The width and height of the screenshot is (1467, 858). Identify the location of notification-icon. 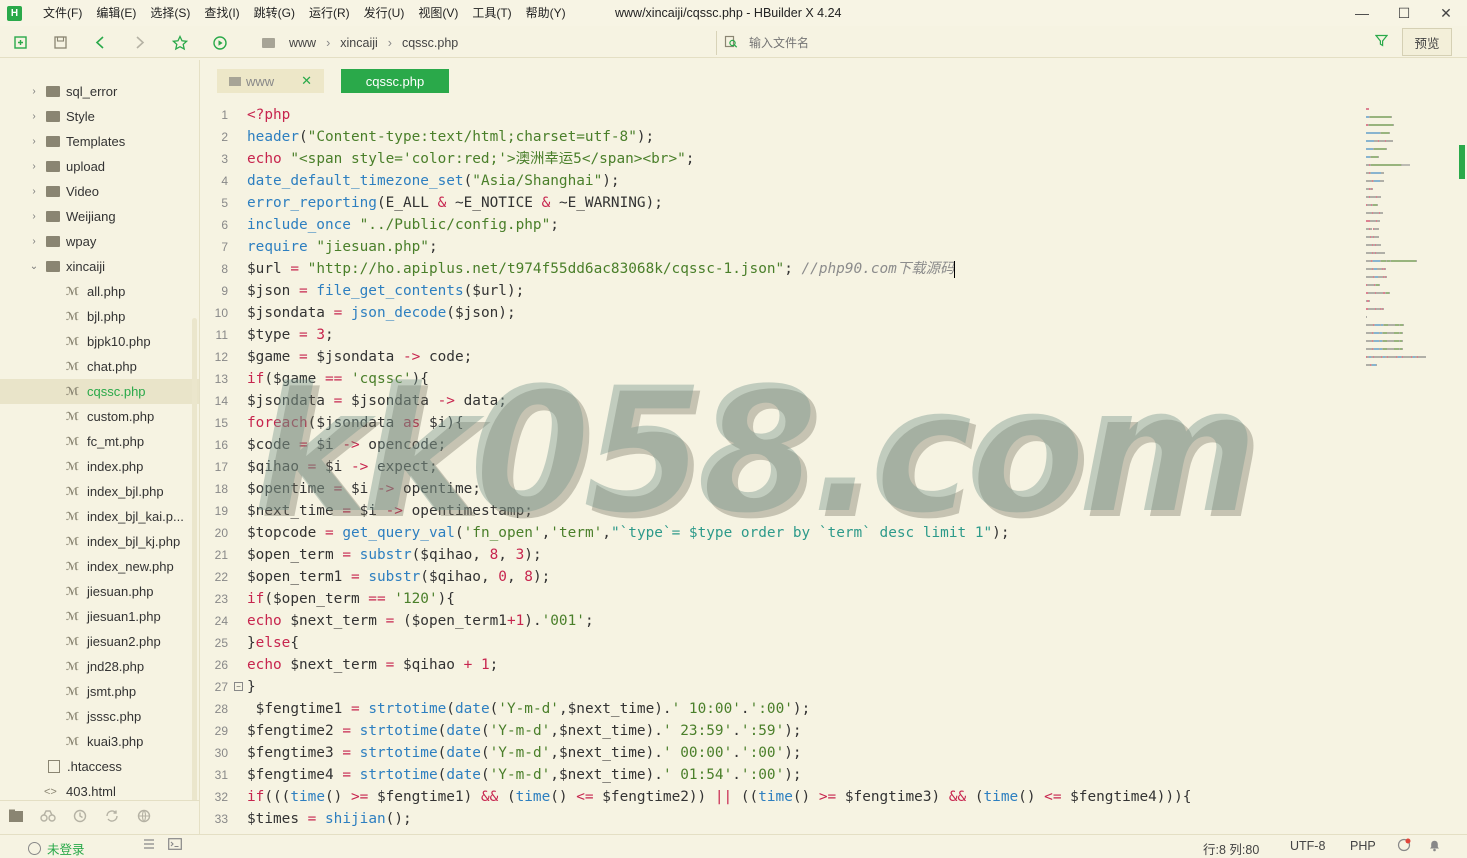
(1404, 846).